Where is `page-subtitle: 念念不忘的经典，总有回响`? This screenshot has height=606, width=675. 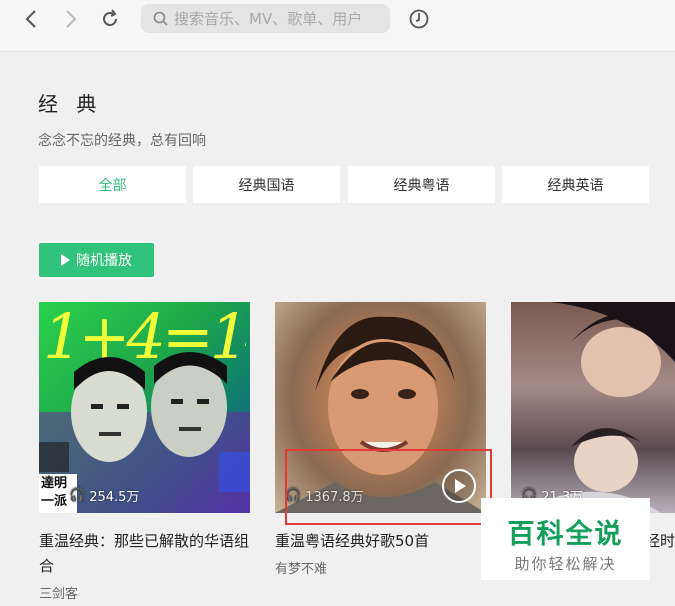 page-subtitle: 念念不忘的经典，总有回响 is located at coordinates (122, 141).